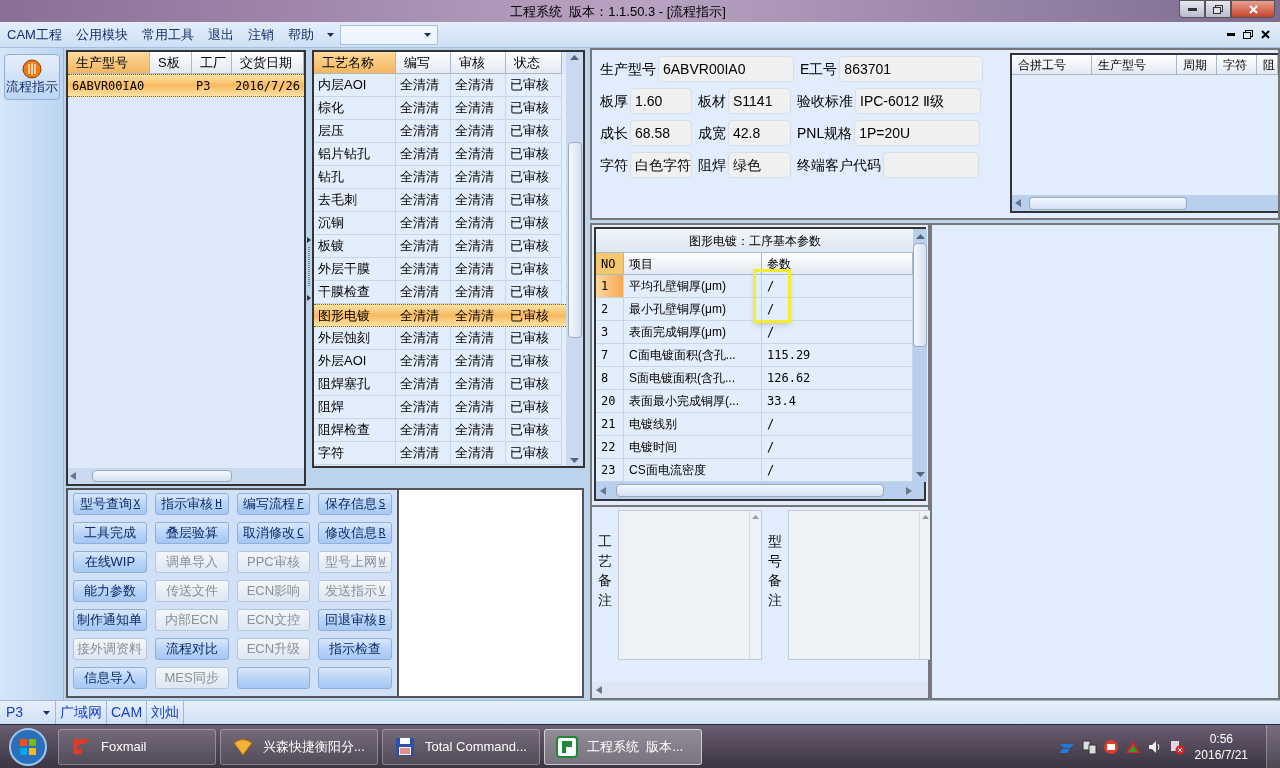 The image size is (1280, 768). Describe the element at coordinates (726, 69) in the screenshot. I see `text-field: 6ABVR00IA0` at that location.